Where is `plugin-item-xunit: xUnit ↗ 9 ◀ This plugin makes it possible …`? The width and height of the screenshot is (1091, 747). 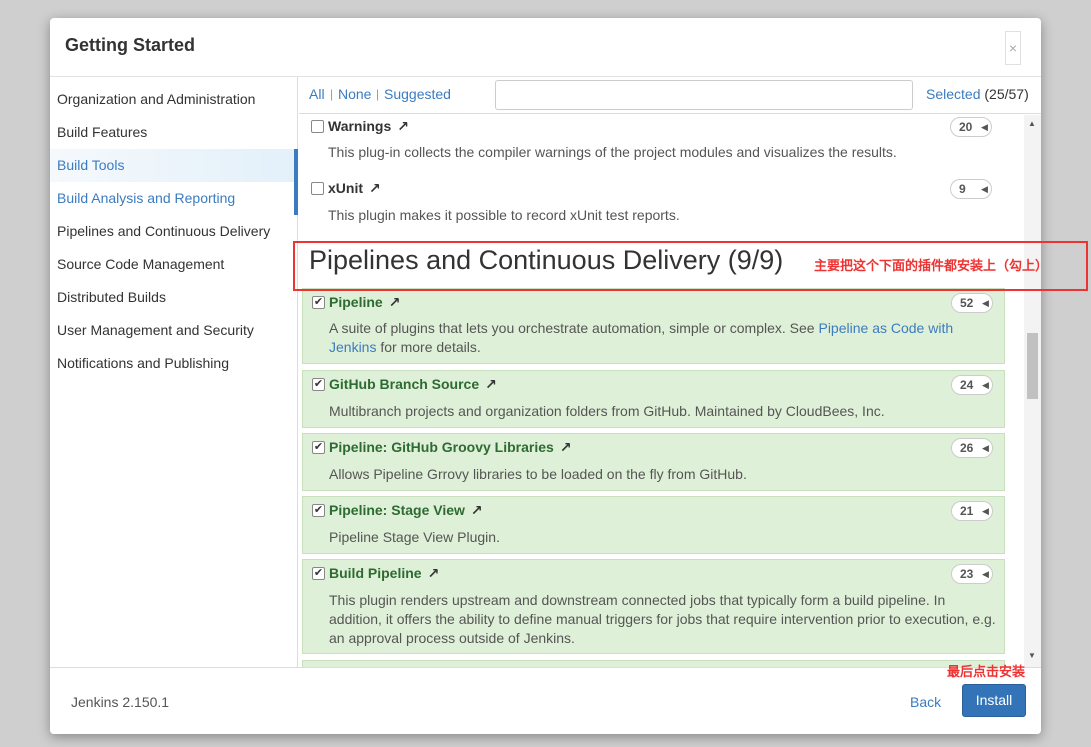 plugin-item-xunit: xUnit ↗ 9 ◀ This plugin makes it possible … is located at coordinates (653, 208).